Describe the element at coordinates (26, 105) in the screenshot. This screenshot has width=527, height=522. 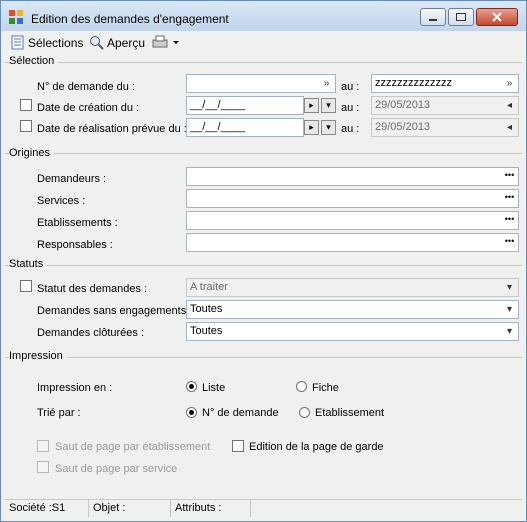
I see `creation-checkbox` at that location.